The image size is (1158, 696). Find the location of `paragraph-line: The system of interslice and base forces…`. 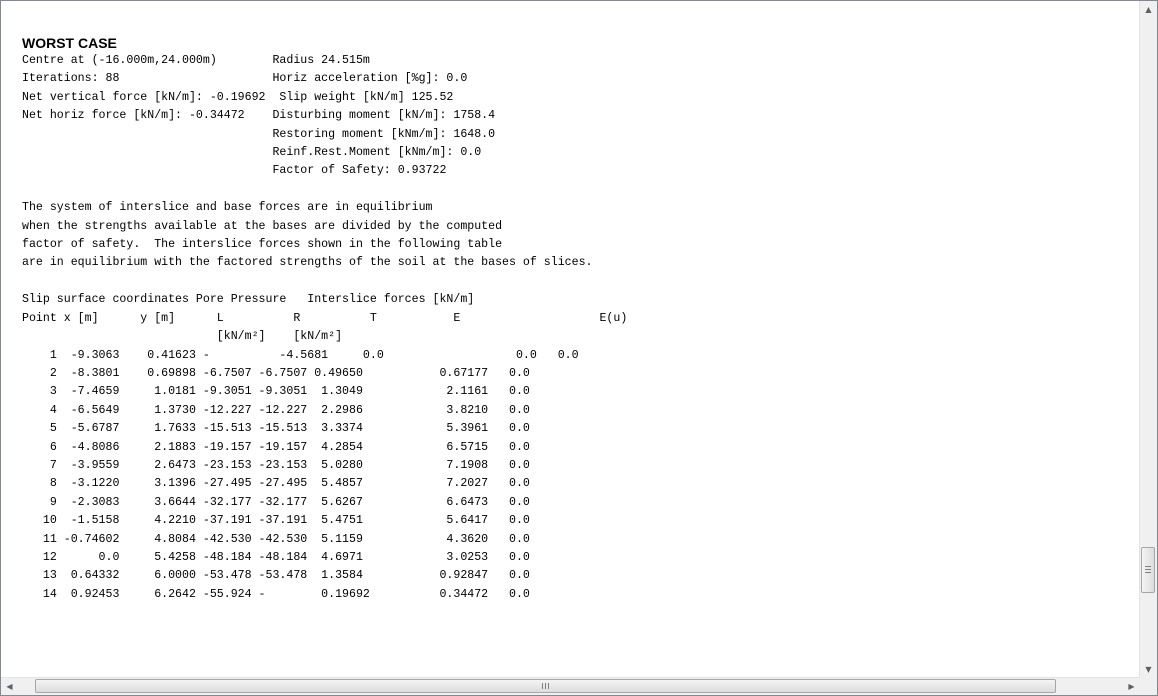

paragraph-line: The system of interslice and base forces… is located at coordinates (227, 208).